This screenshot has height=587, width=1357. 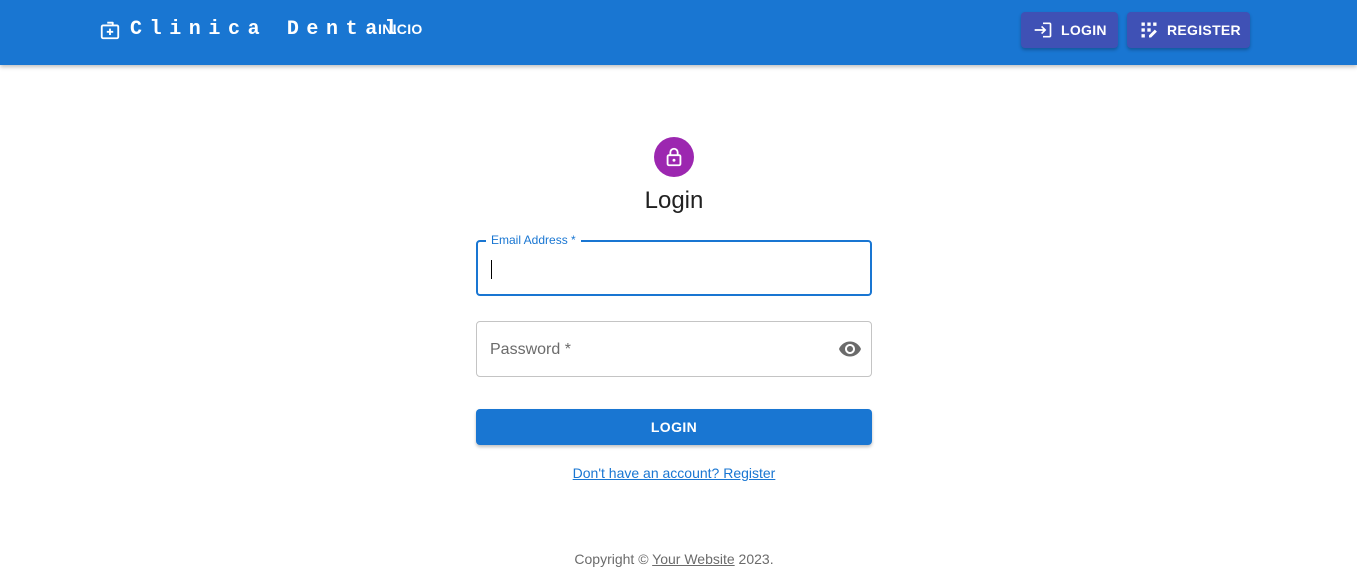 What do you see at coordinates (530, 349) in the screenshot?
I see `password-placeholder: Password *` at bounding box center [530, 349].